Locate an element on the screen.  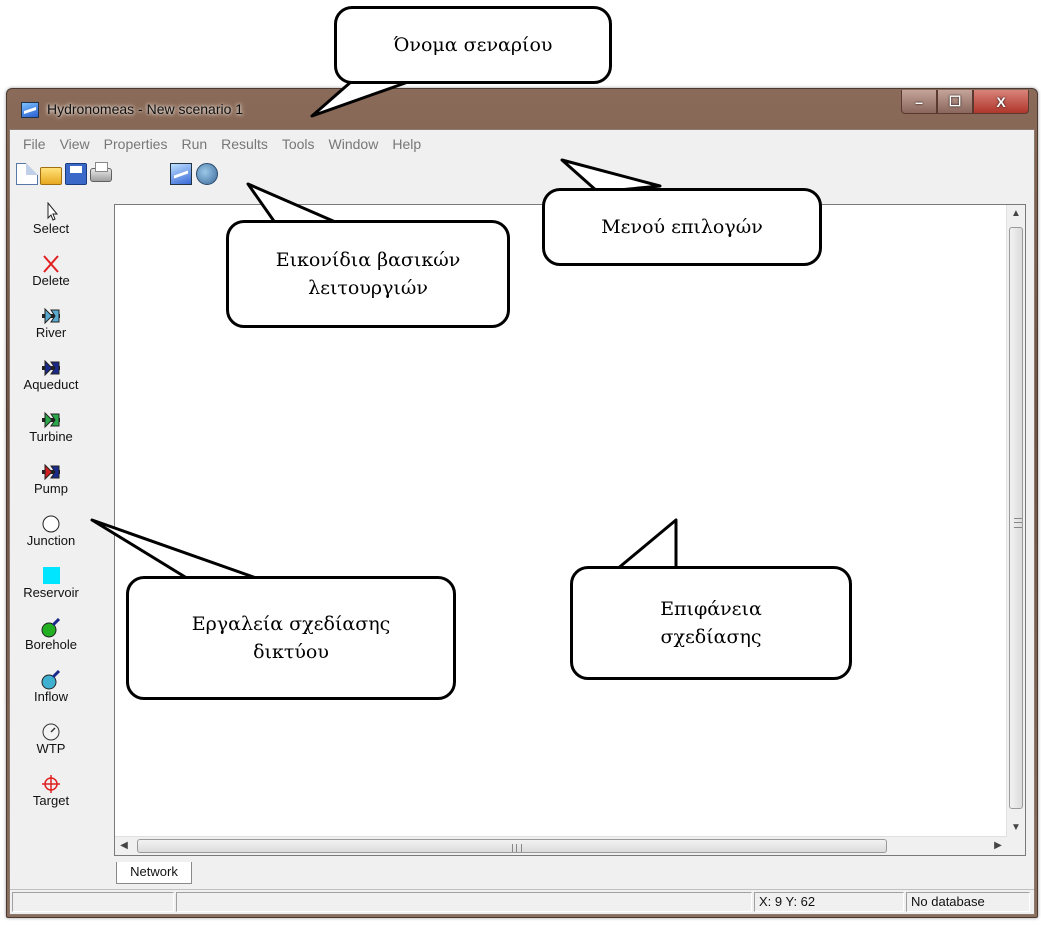
callout-text: δικτύου is located at coordinates (291, 652).